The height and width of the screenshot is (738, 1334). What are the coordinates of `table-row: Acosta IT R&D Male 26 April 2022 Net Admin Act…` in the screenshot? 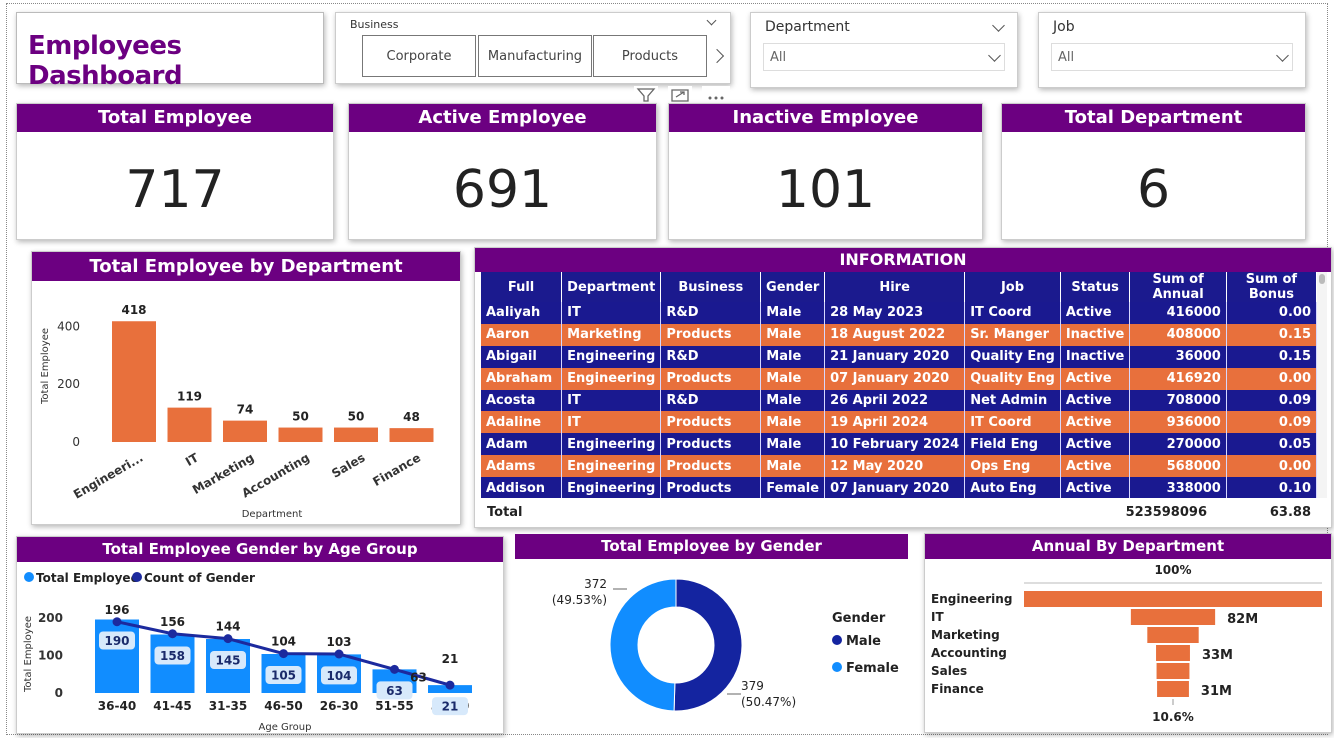 It's located at (899, 400).